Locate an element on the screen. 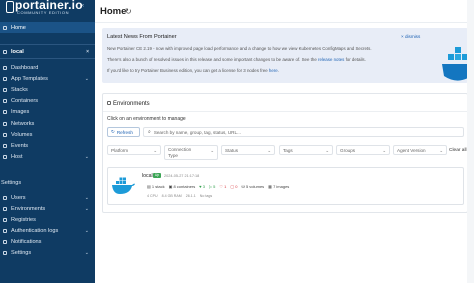 The width and height of the screenshot is (474, 283). sidebar-item-label: Home is located at coordinates (18, 27).